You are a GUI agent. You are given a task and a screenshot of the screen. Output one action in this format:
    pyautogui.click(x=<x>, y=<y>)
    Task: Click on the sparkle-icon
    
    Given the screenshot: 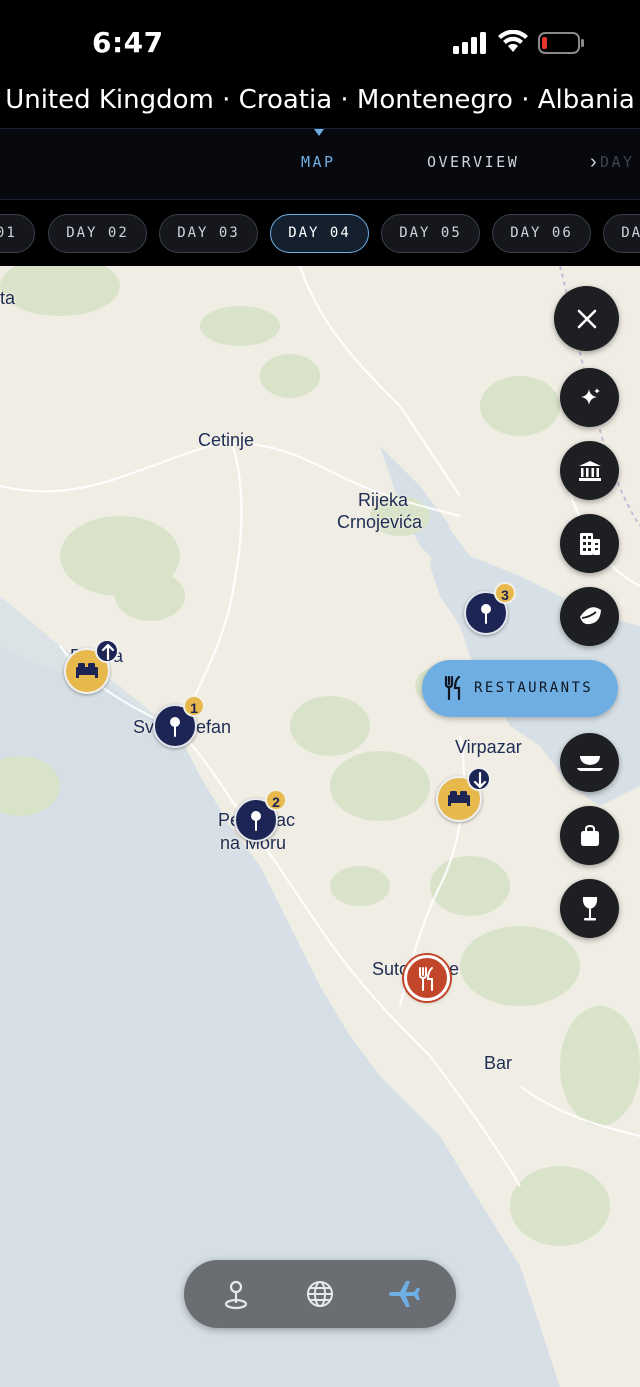 What is the action you would take?
    pyautogui.click(x=590, y=396)
    